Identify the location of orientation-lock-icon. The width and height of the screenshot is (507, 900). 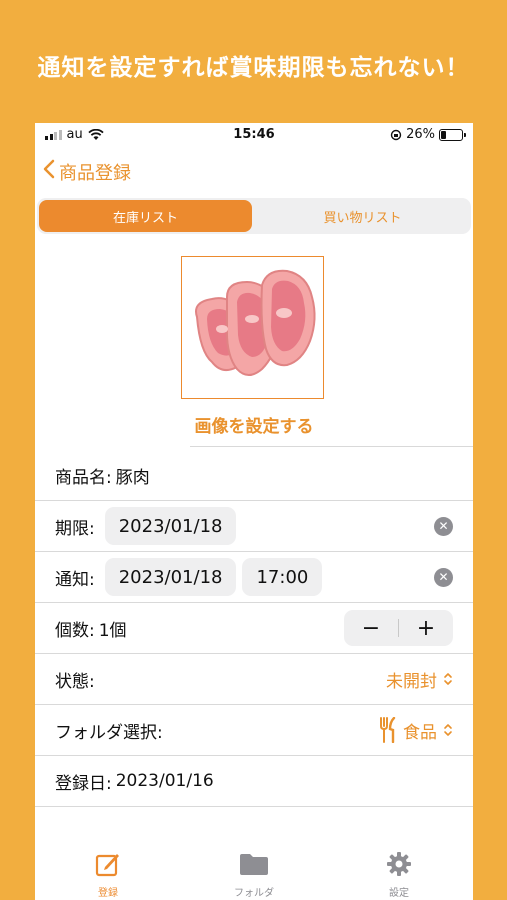
(396, 134).